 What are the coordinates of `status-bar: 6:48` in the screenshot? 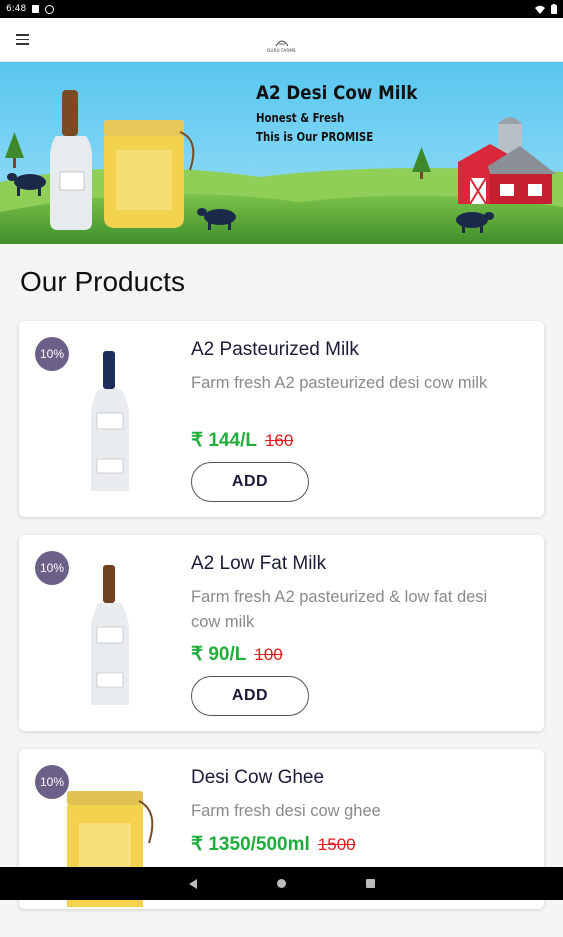 It's located at (281, 9).